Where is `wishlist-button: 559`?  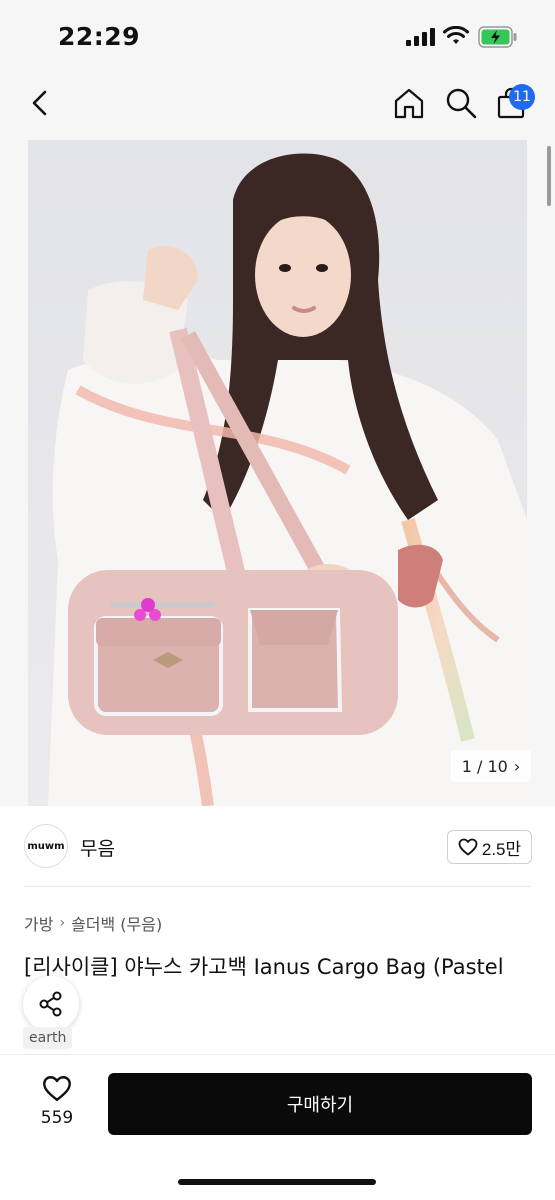 wishlist-button: 559 is located at coordinates (57, 1107).